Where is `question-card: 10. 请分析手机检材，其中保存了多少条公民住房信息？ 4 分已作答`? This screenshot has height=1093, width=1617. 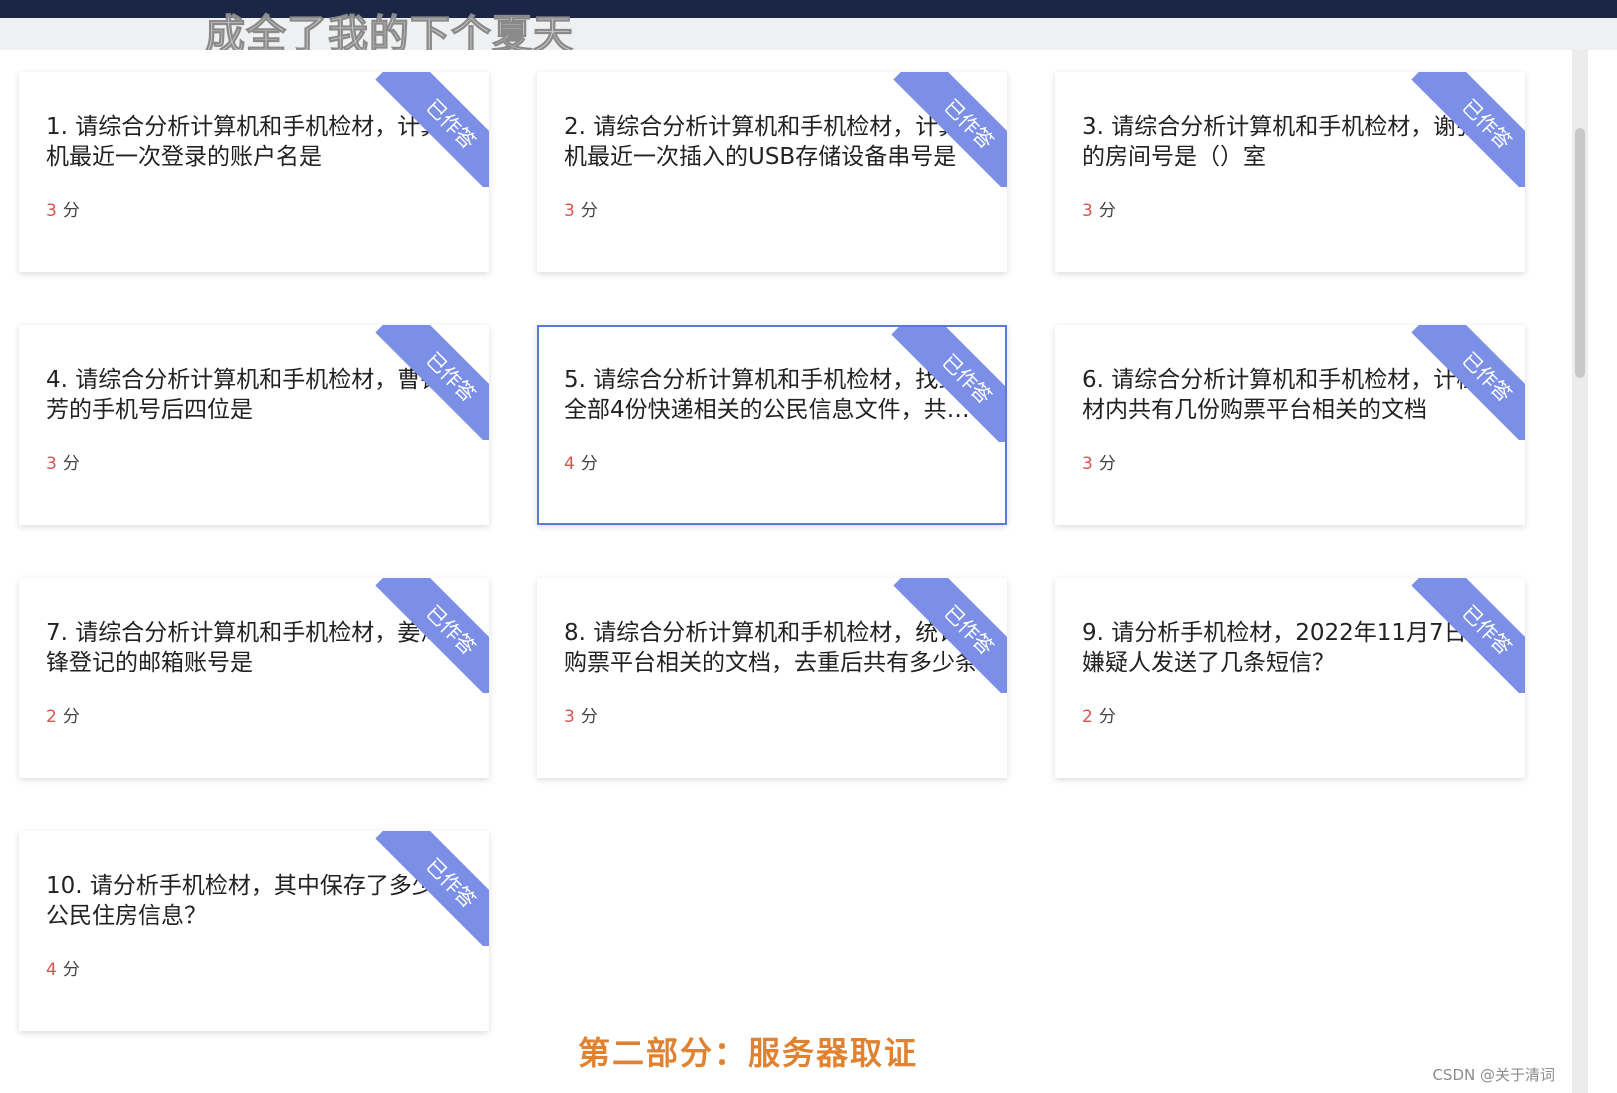
question-card: 10. 请分析手机检材，其中保存了多少条公民住房信息？ 4 分已作答 is located at coordinates (254, 931).